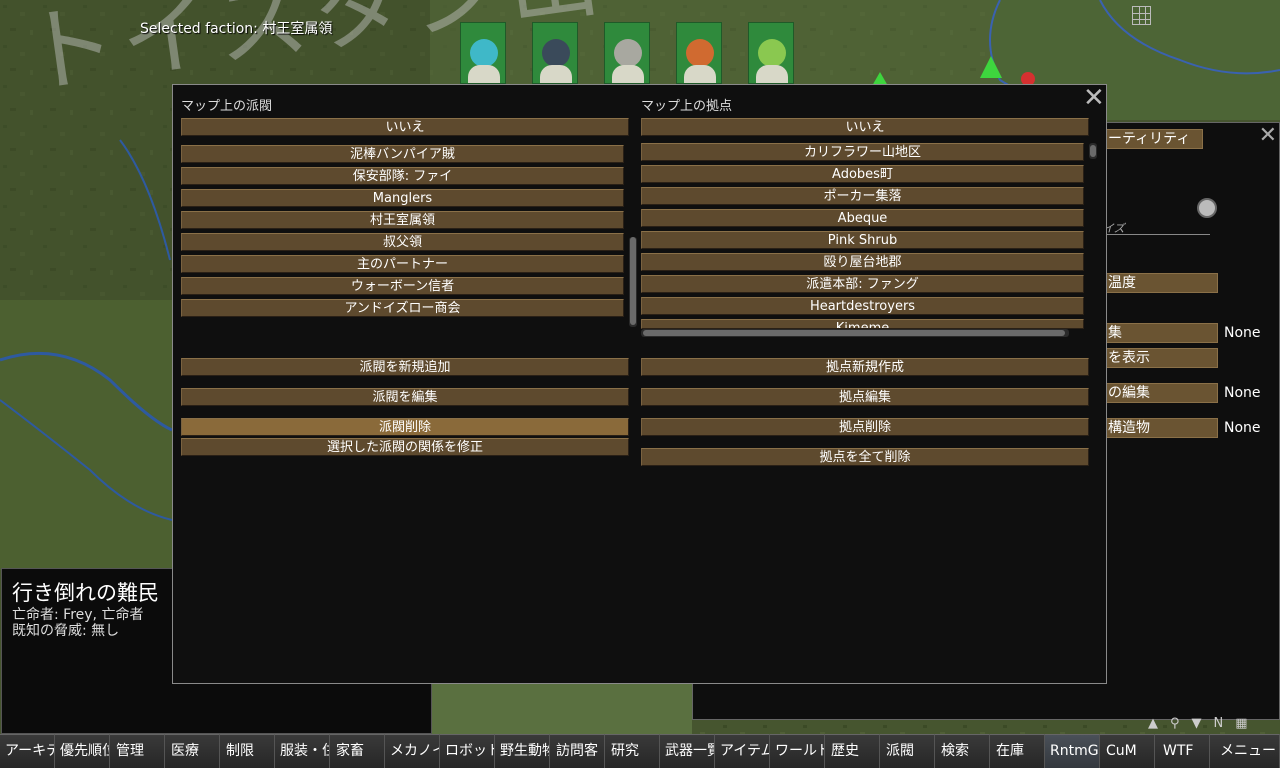 The width and height of the screenshot is (1280, 768). Describe the element at coordinates (742, 751) in the screenshot. I see `tab-items: アイテム` at that location.